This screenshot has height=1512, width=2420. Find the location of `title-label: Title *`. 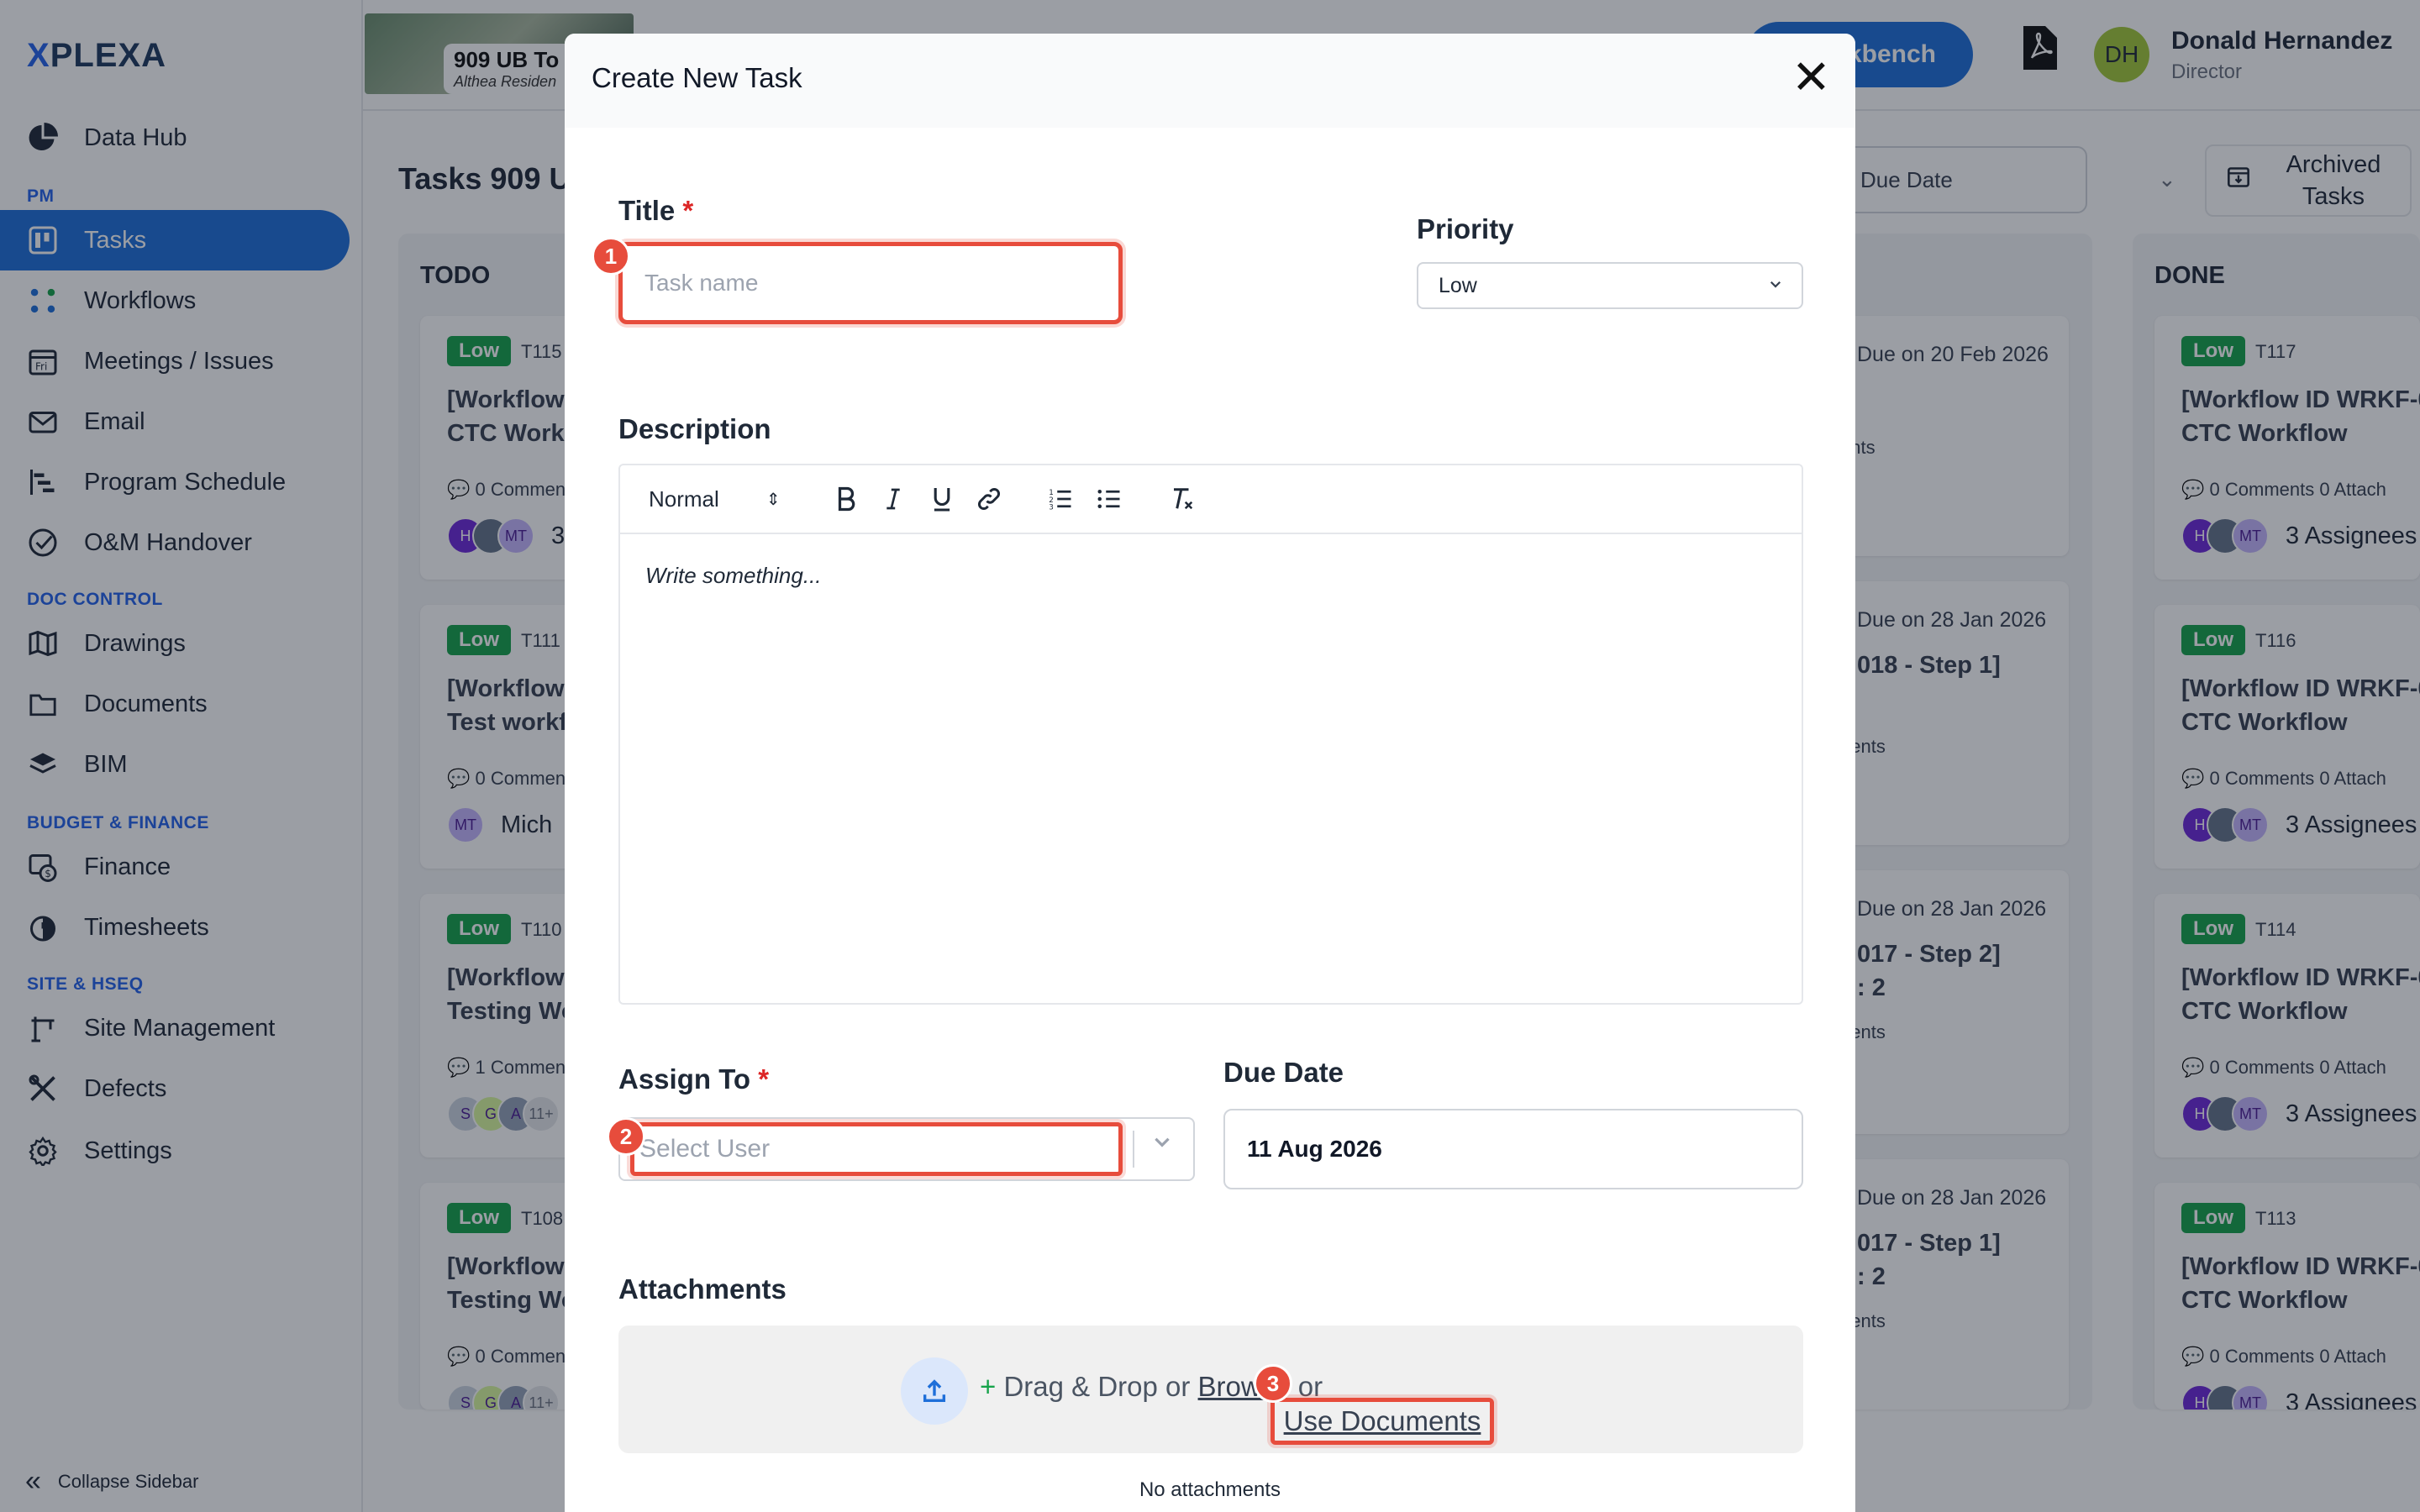

title-label: Title * is located at coordinates (656, 211).